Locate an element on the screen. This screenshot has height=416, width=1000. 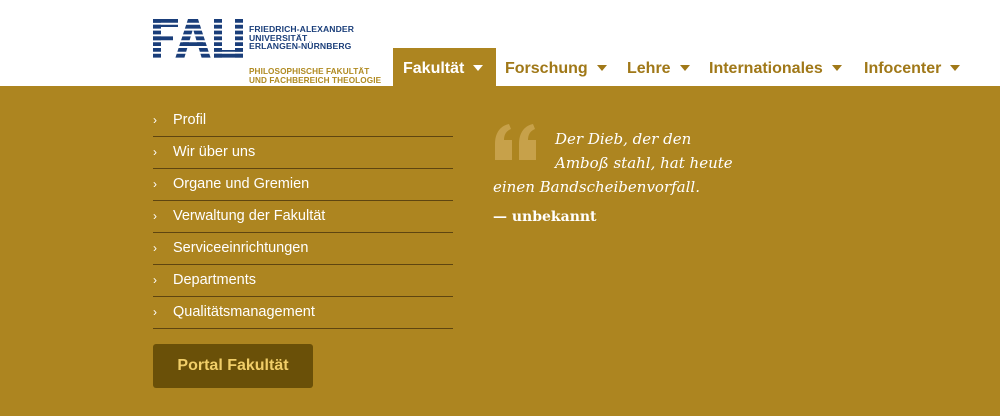
portal-fakultaet-button: Portal Fakultät is located at coordinates (233, 366).